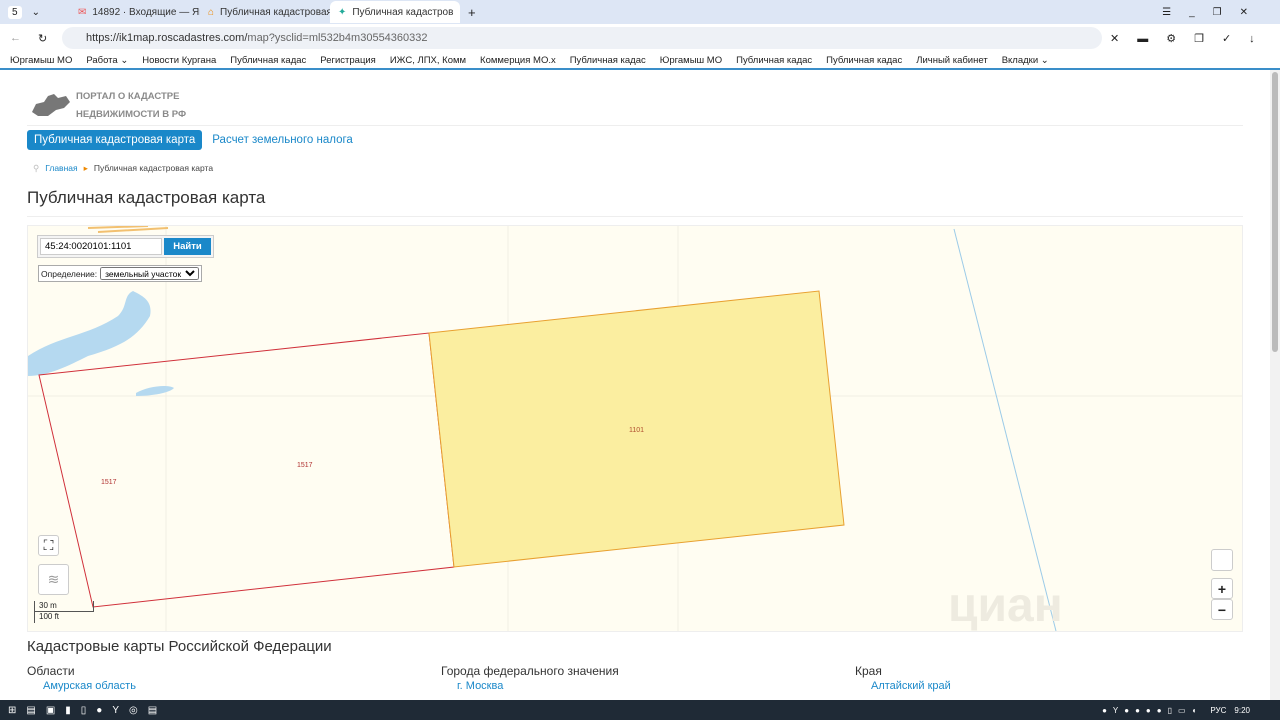  I want to click on layers-icon: ≋, so click(53, 579).